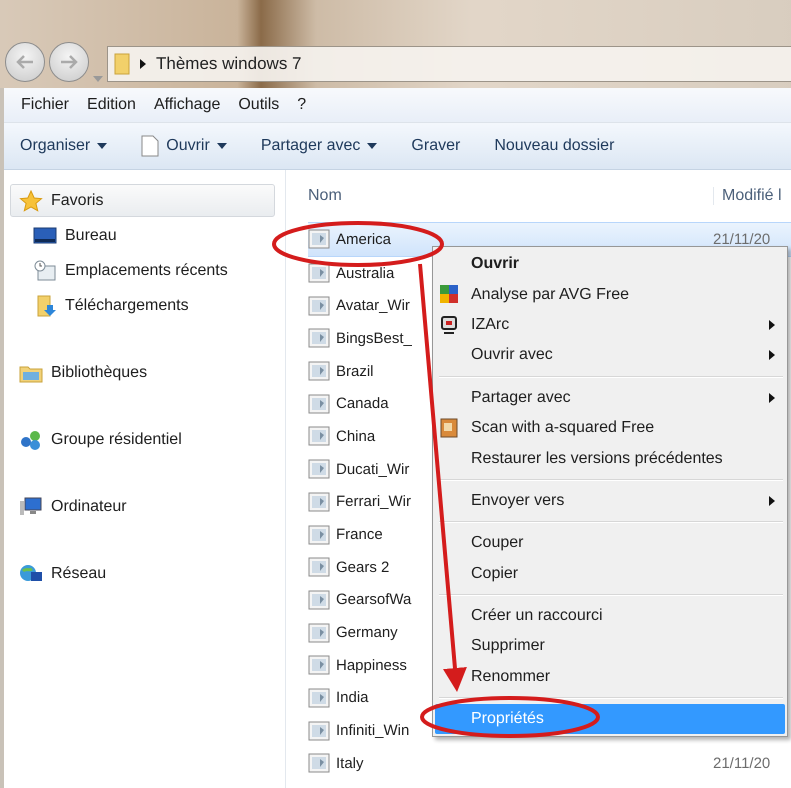 This screenshot has width=791, height=788. Describe the element at coordinates (363, 567) in the screenshot. I see `file-name: Gears 2` at that location.